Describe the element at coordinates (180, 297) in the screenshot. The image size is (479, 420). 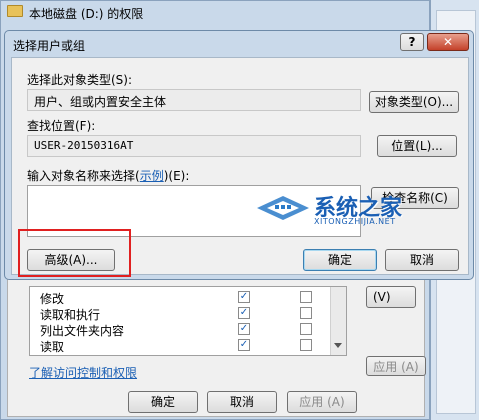
I see `table-row: 修改 ✓` at that location.